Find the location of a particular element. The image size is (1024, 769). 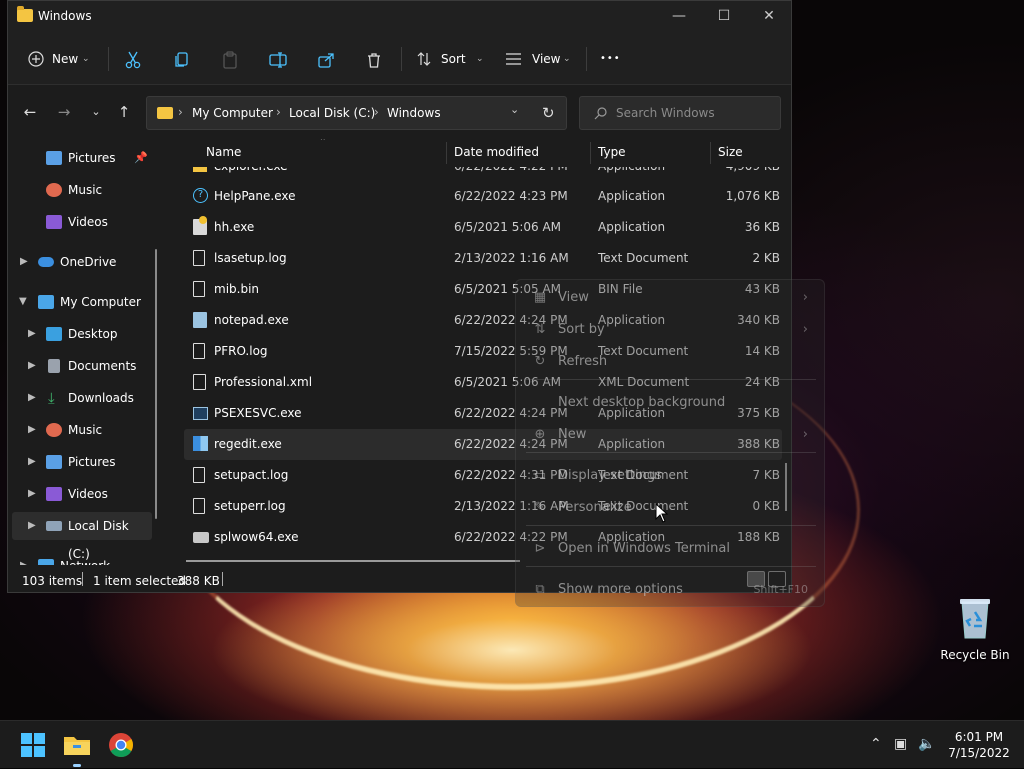

menu-item-display-settings: ▭ Display settings is located at coordinates (670, 476).